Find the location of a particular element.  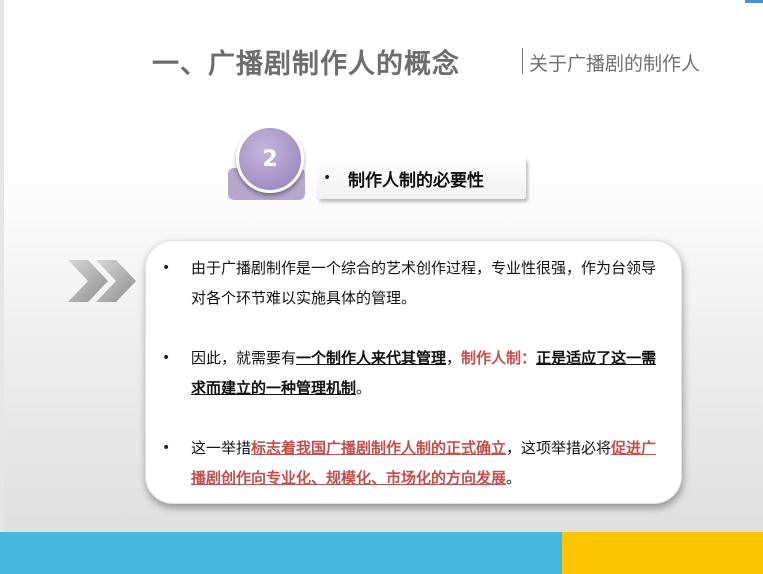

double-chevron-right-icon is located at coordinates (102, 281).